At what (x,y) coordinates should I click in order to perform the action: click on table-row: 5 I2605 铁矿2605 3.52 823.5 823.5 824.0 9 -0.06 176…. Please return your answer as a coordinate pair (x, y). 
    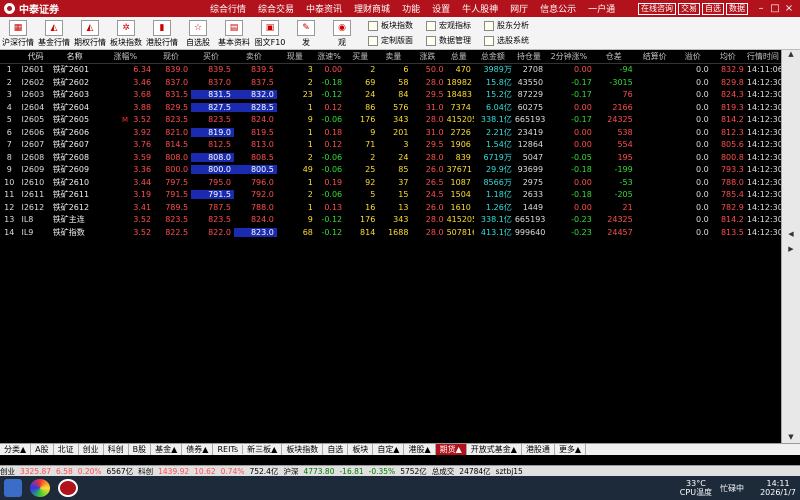
    Looking at the image, I should click on (391, 120).